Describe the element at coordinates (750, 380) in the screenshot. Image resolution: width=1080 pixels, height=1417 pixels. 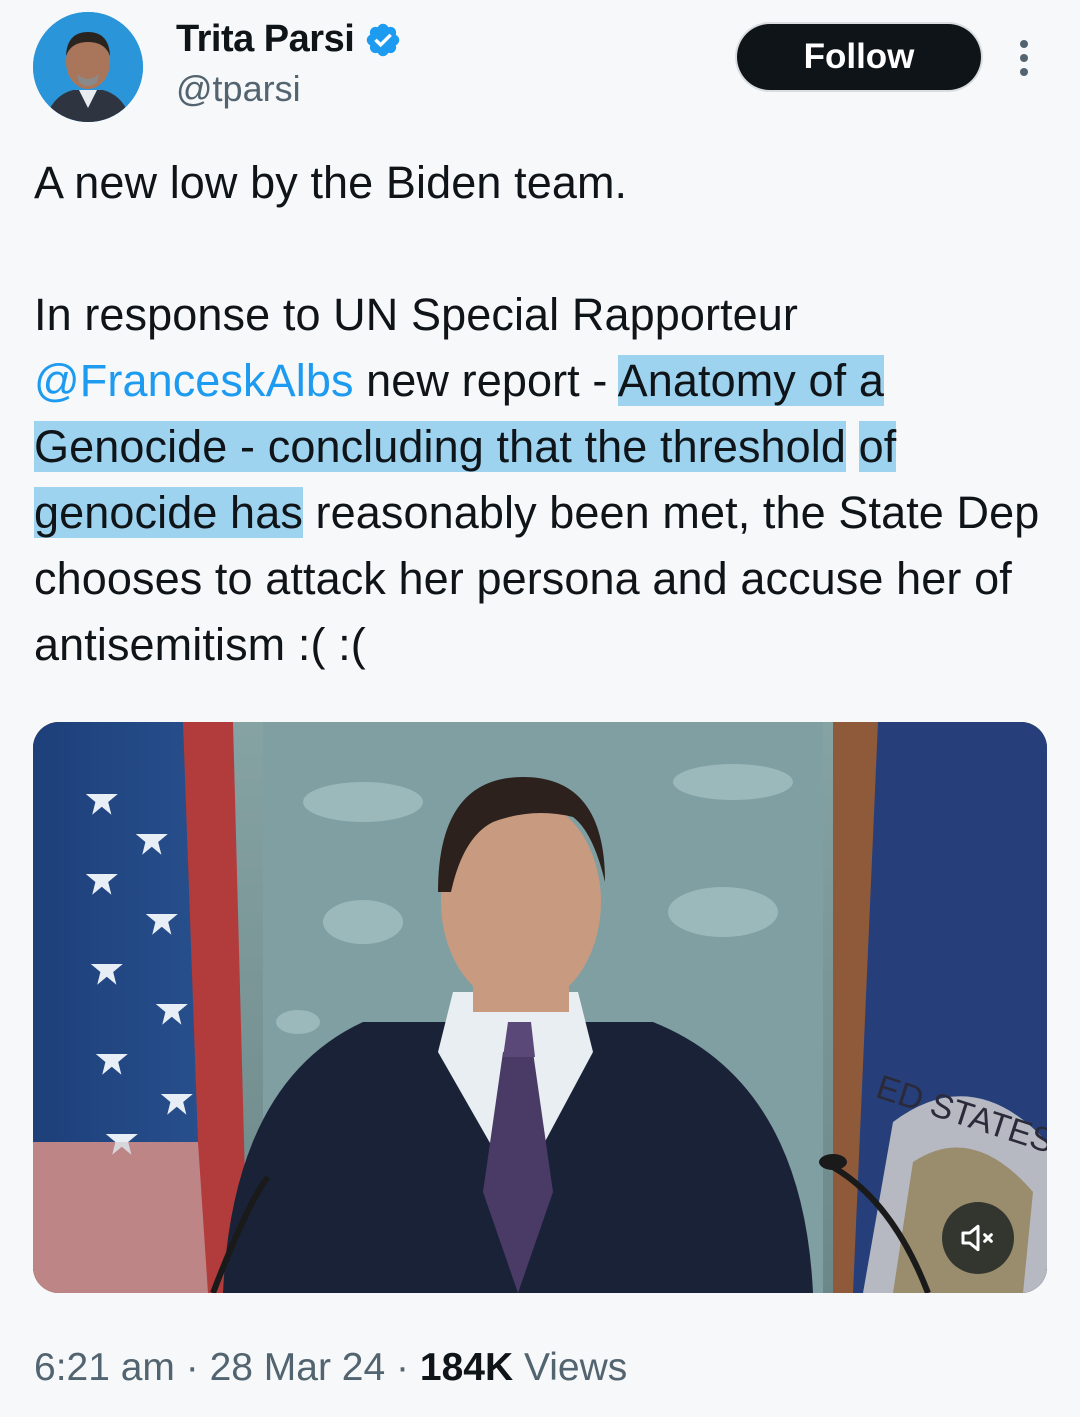
I see `selected-text-1: Anatomy of a` at that location.